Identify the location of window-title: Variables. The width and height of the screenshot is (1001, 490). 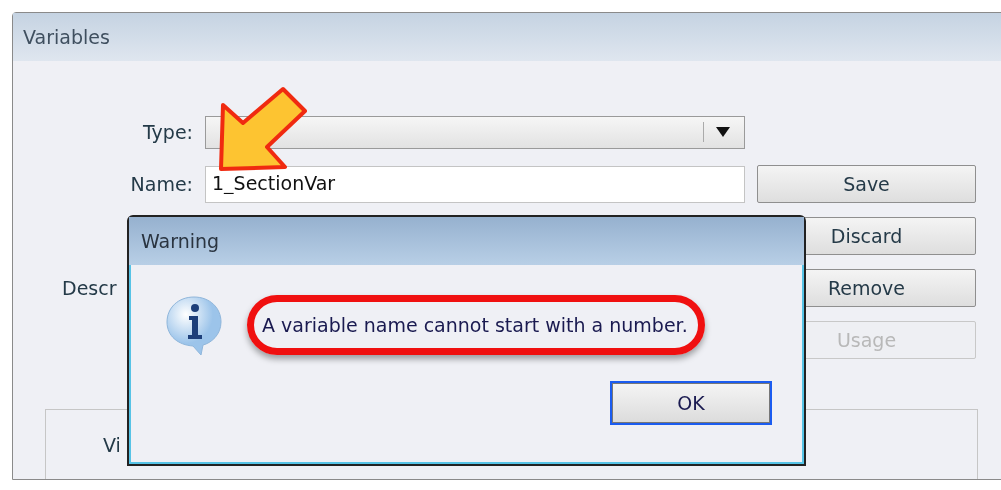
(507, 37).